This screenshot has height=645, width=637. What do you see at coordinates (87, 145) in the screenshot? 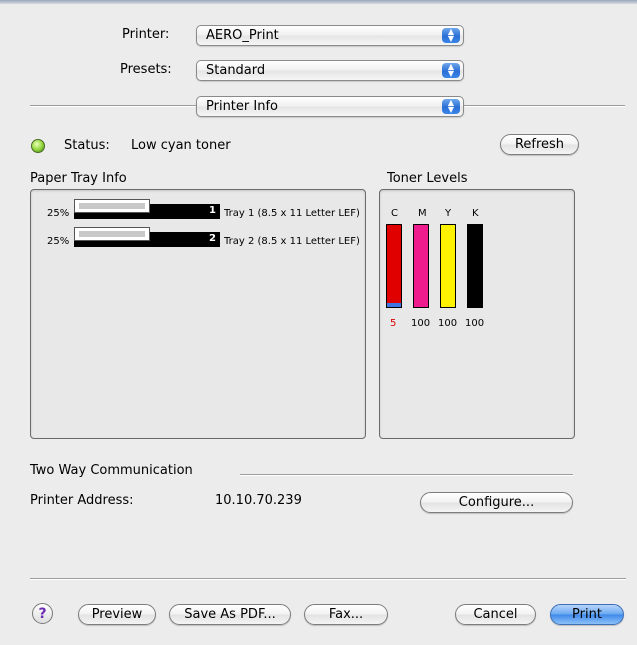
I see `status-label: Status:` at bounding box center [87, 145].